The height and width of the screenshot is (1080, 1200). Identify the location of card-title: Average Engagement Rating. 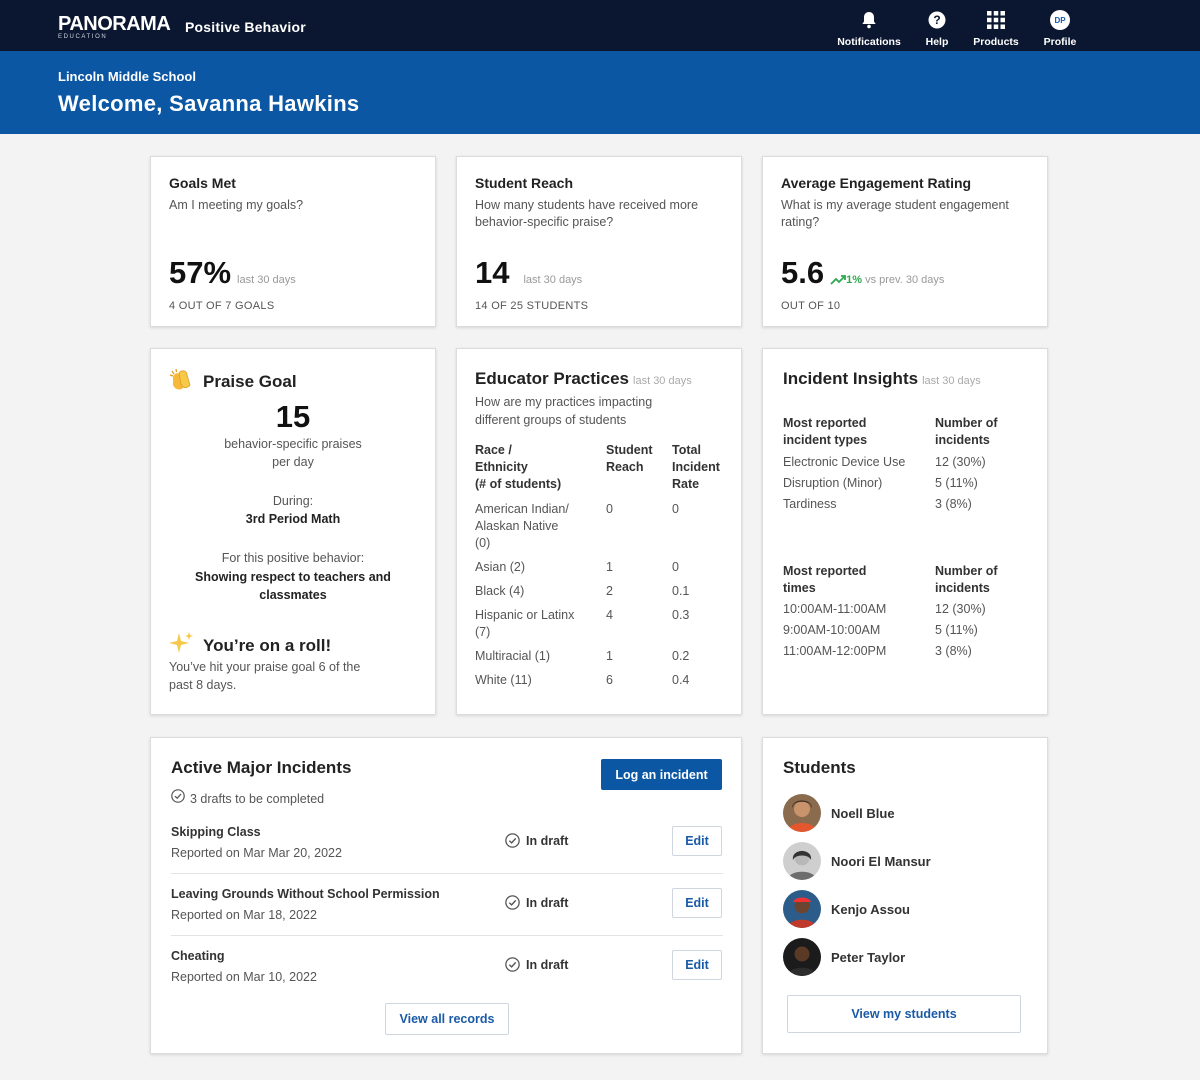
(876, 183).